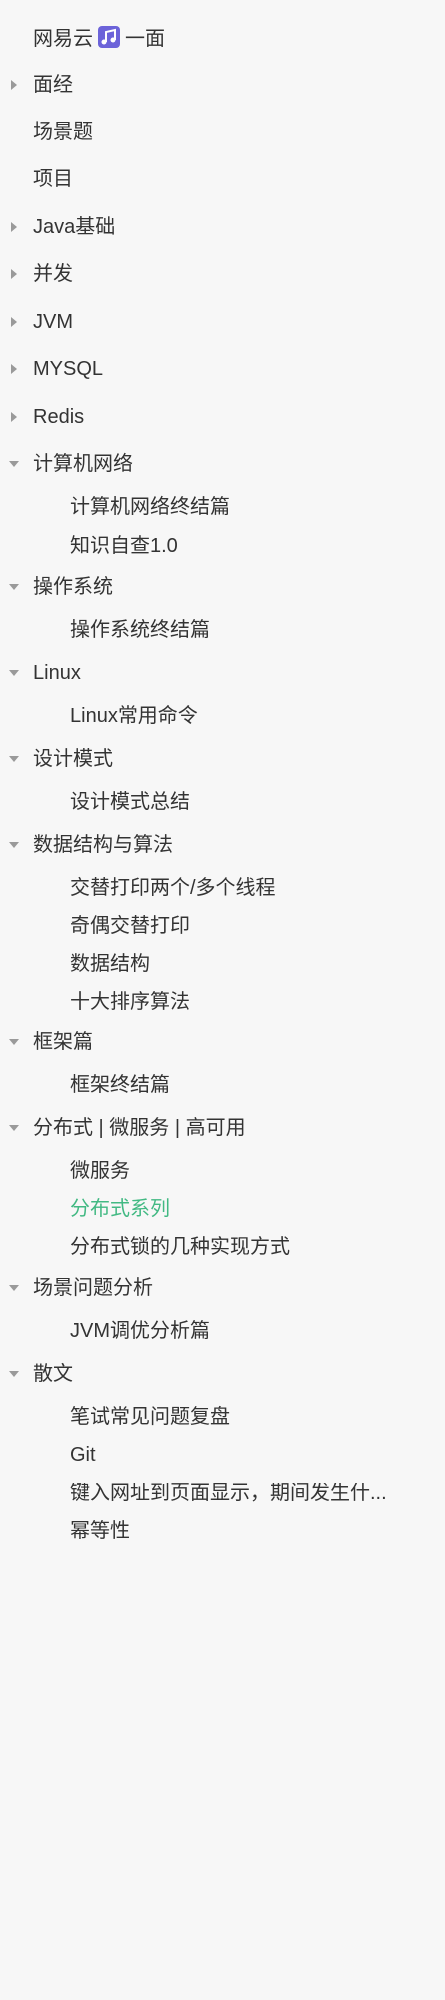 Image resolution: width=445 pixels, height=2000 pixels. Describe the element at coordinates (124, 546) in the screenshot. I see `sidebar-item-label: 知识自查1.0` at that location.